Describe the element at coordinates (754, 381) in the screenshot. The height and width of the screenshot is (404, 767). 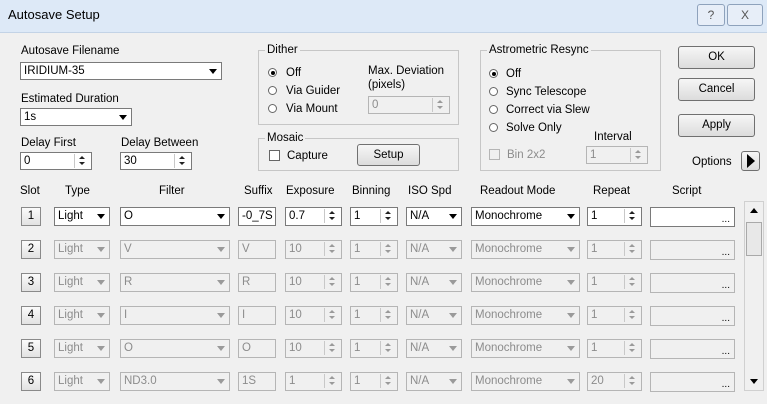
I see `scroll-down-button` at that location.